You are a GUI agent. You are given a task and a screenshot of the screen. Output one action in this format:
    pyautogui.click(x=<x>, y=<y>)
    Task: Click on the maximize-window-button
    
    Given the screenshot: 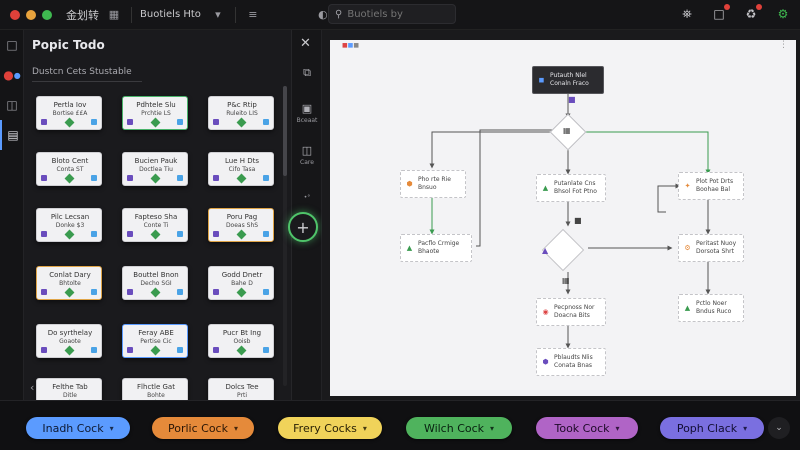 What is the action you would take?
    pyautogui.click(x=47, y=14)
    